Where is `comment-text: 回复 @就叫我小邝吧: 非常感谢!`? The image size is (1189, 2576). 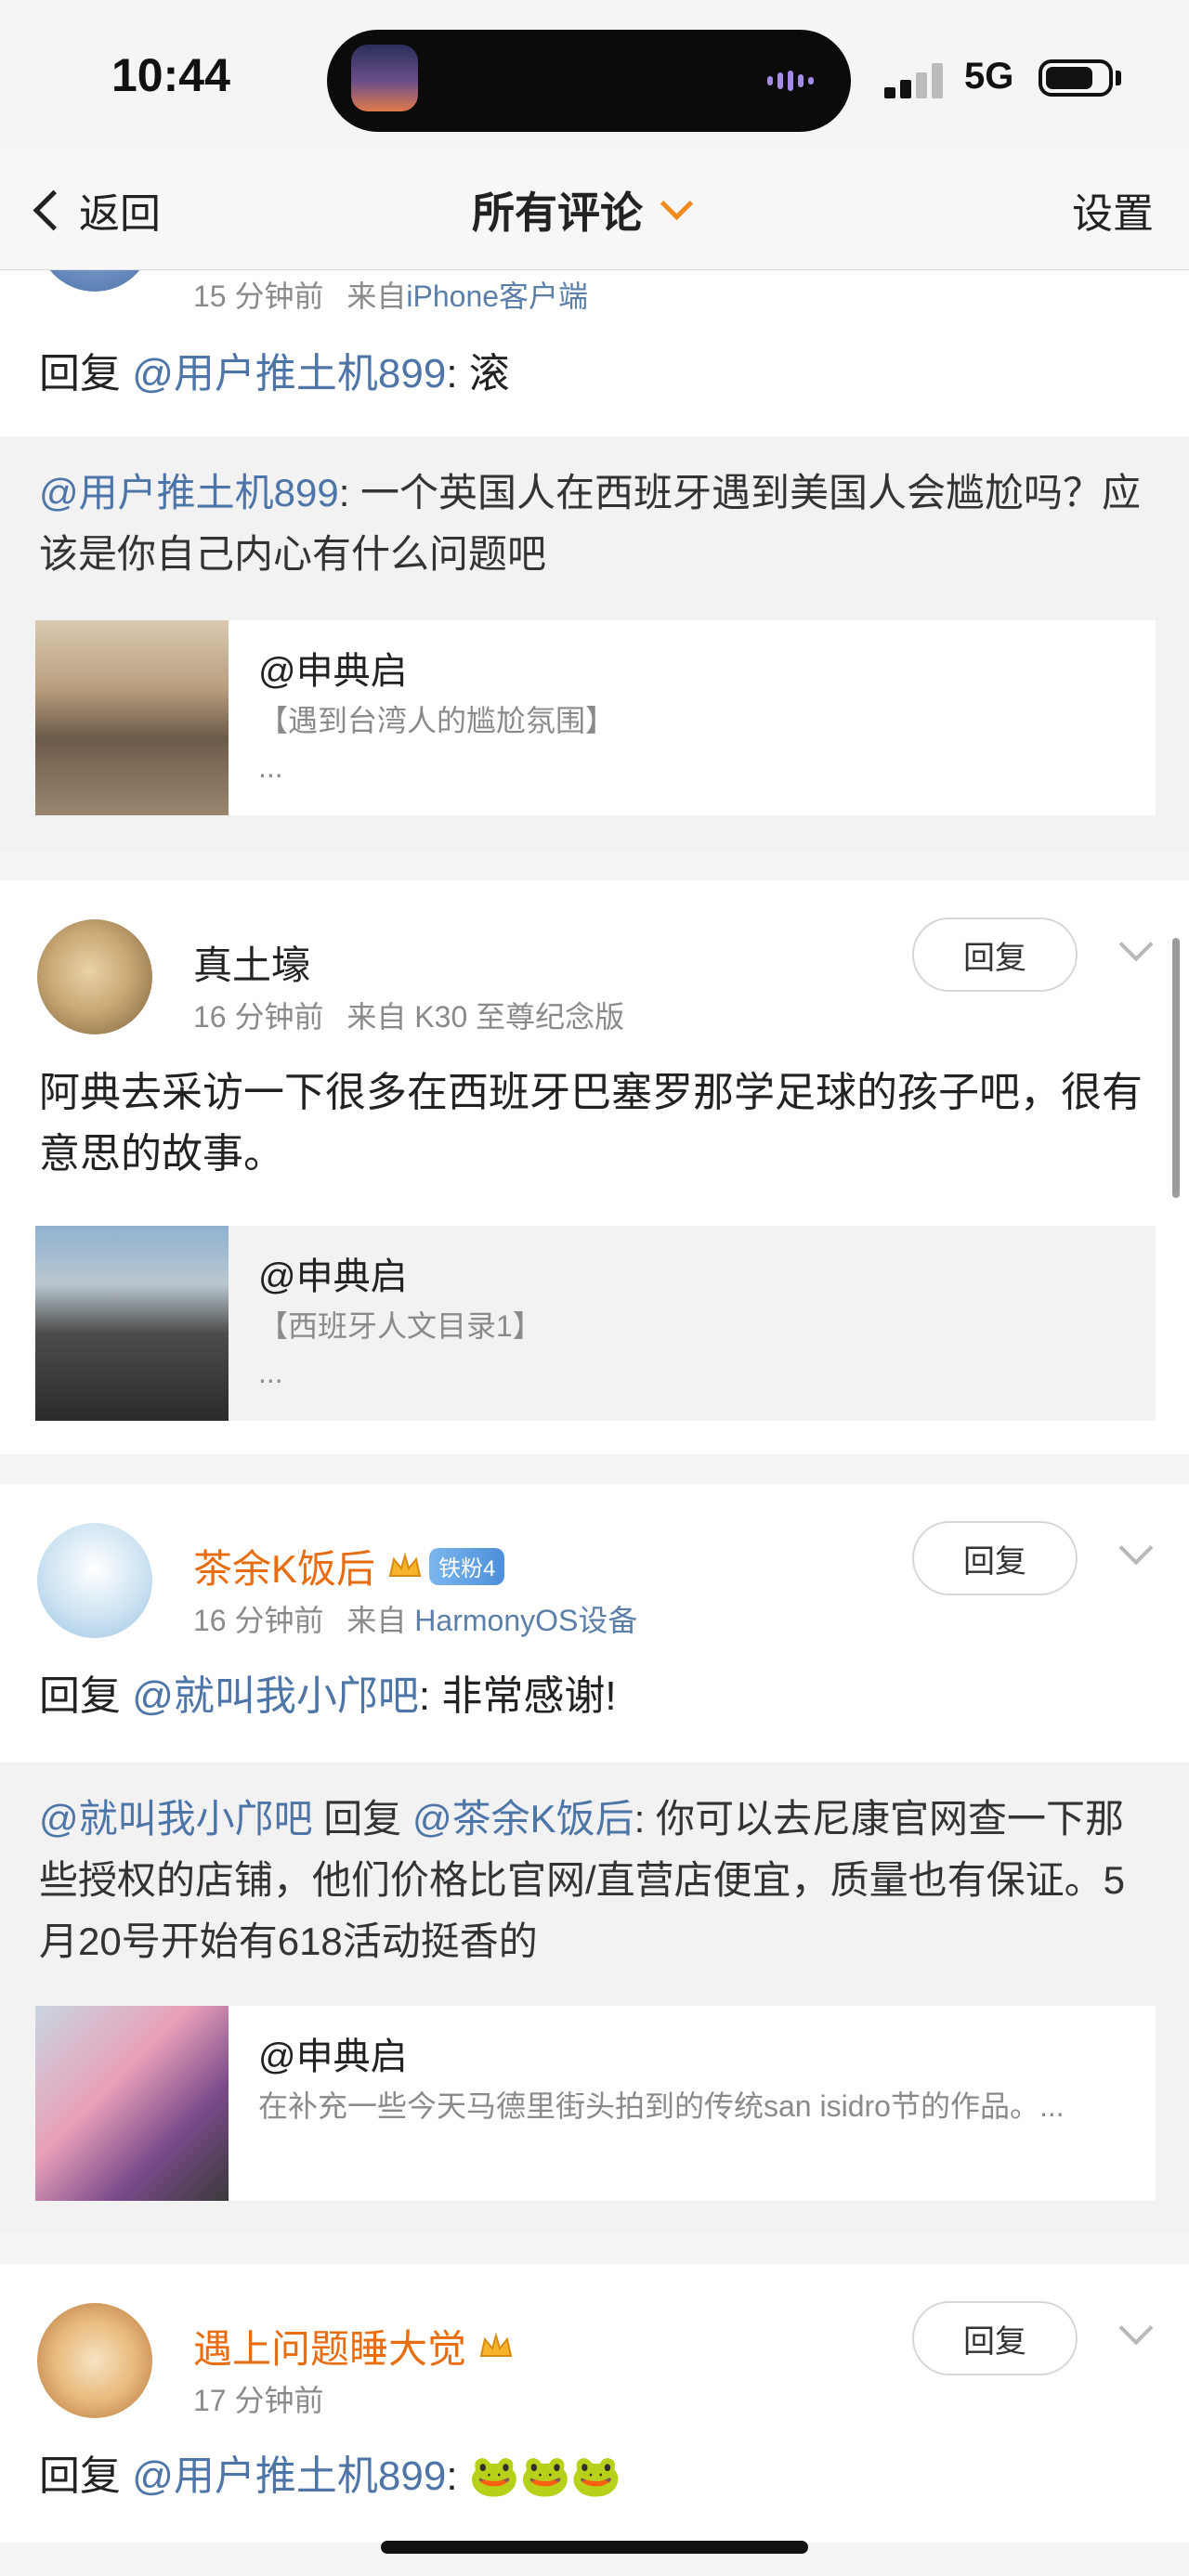 comment-text: 回复 @就叫我小邝吧: 非常感谢! is located at coordinates (328, 1696).